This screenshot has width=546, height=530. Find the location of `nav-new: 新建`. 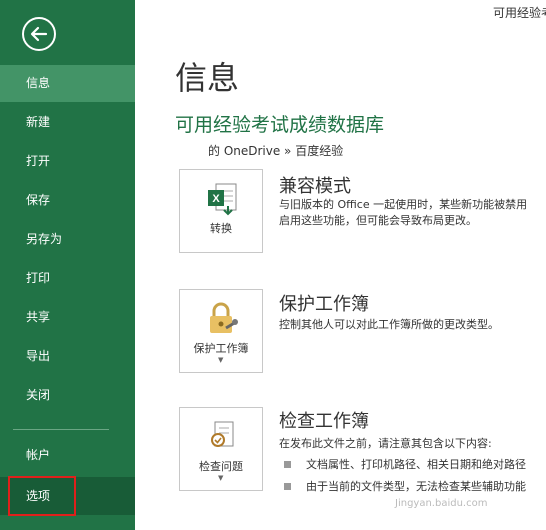

nav-new: 新建 is located at coordinates (67, 122).